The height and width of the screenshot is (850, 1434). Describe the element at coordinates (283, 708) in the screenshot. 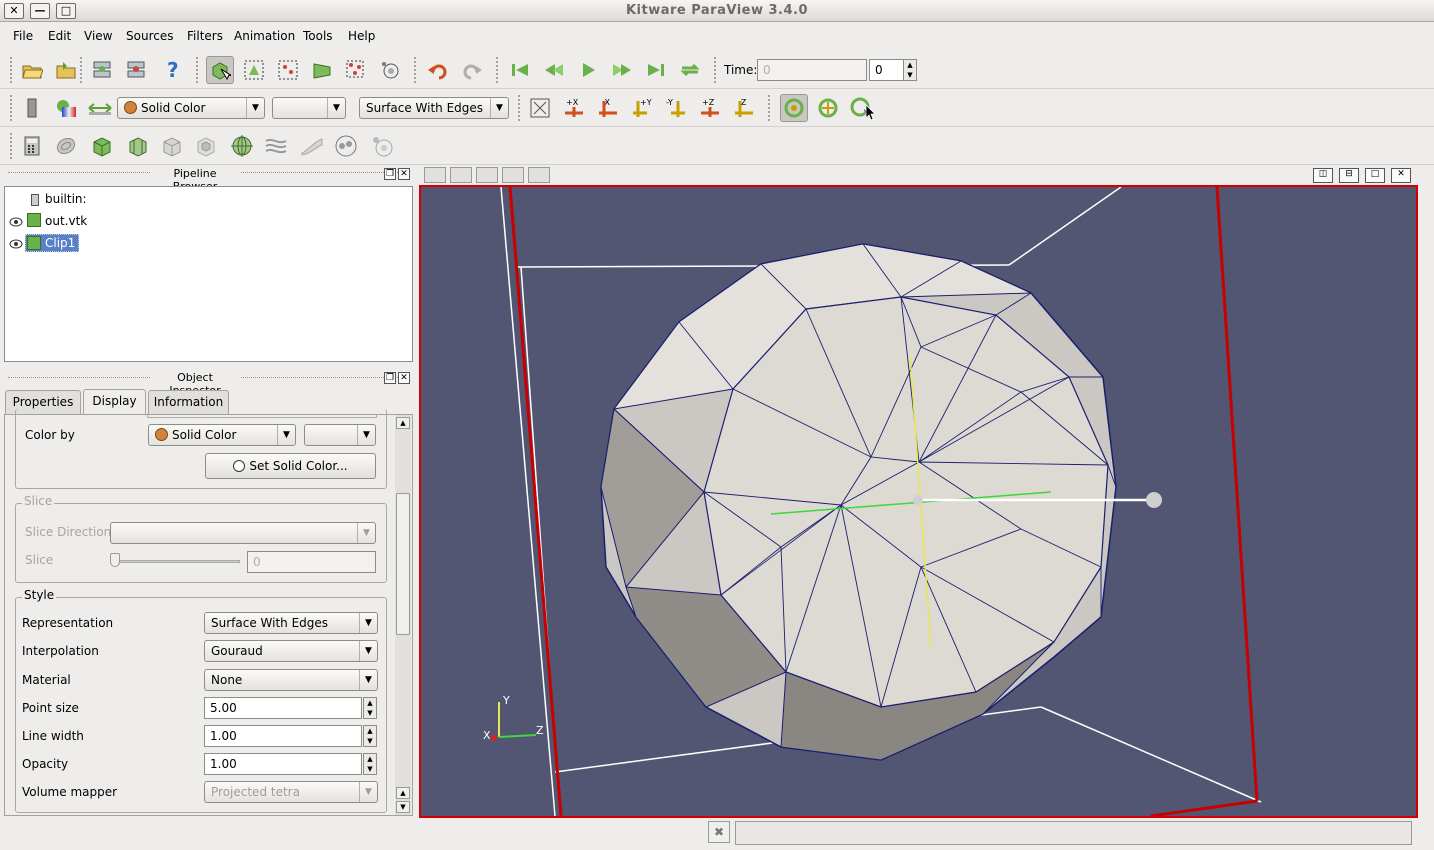

I see `point-size-input: 5.00` at that location.